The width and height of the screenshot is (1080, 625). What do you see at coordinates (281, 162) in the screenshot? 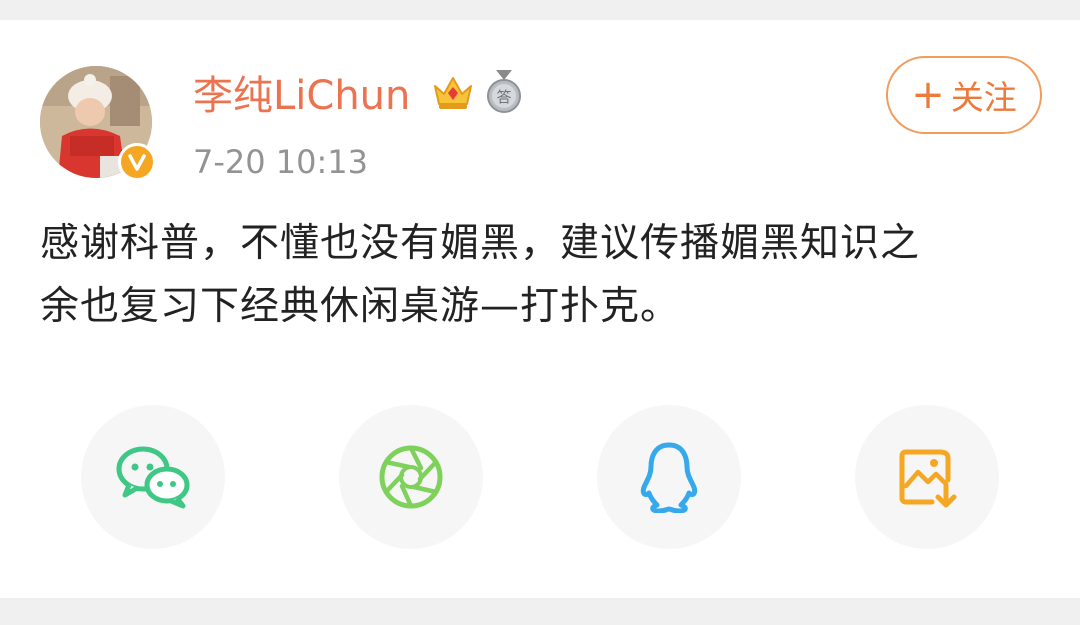
I see `post-timestamp: 7-20 10:13` at bounding box center [281, 162].